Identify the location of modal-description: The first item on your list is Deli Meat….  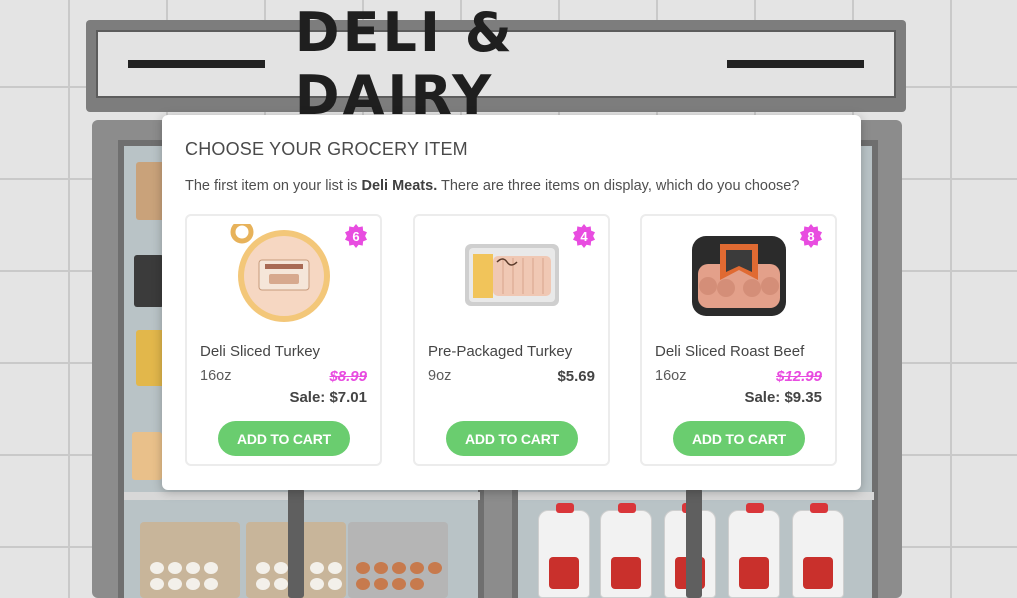
(492, 186).